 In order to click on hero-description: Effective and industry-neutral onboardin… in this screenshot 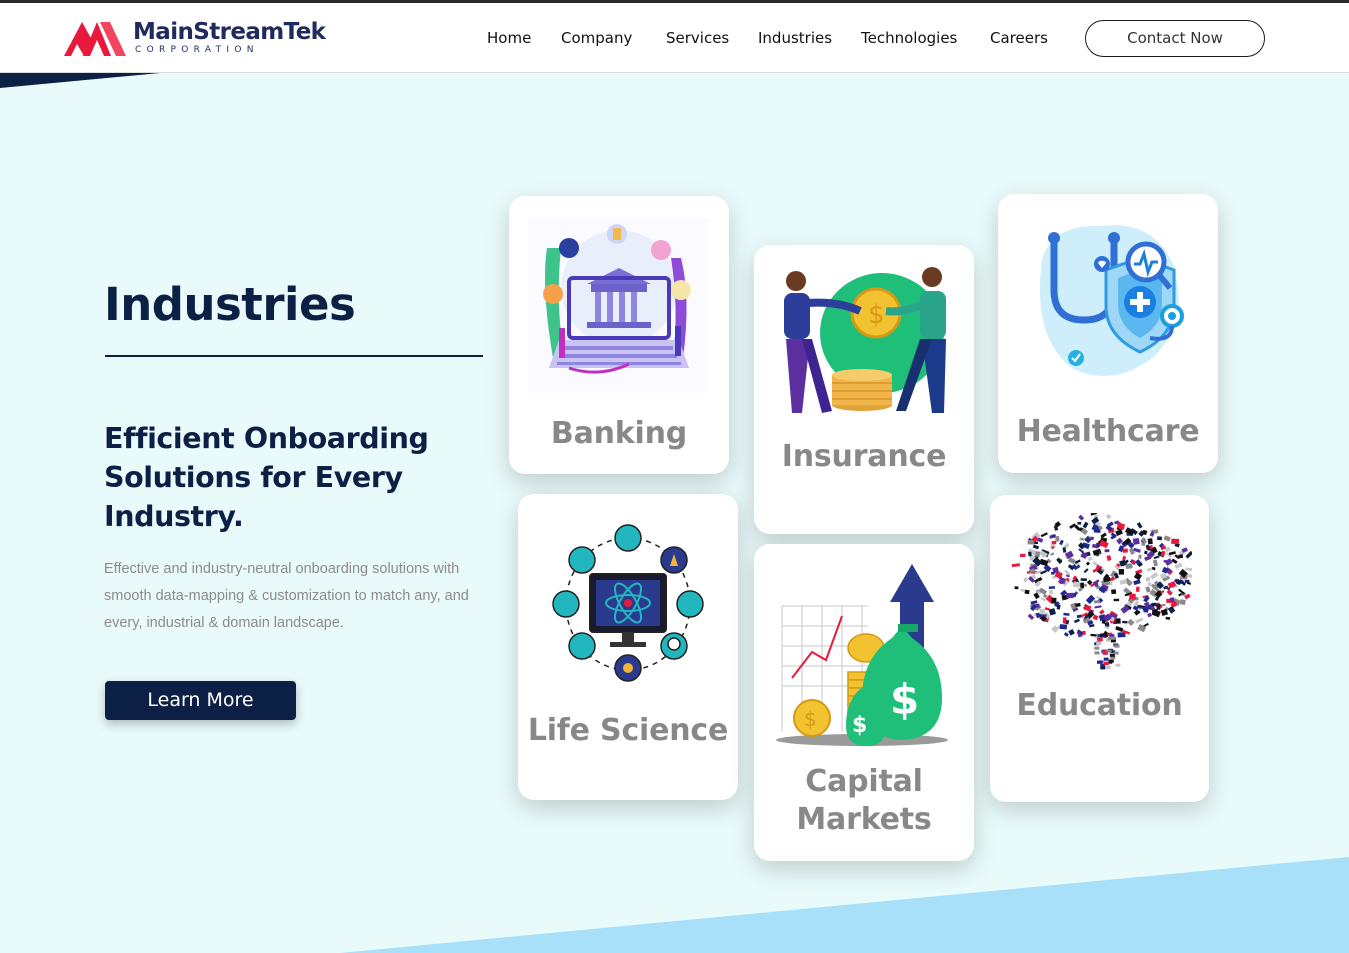, I will do `click(286, 596)`.